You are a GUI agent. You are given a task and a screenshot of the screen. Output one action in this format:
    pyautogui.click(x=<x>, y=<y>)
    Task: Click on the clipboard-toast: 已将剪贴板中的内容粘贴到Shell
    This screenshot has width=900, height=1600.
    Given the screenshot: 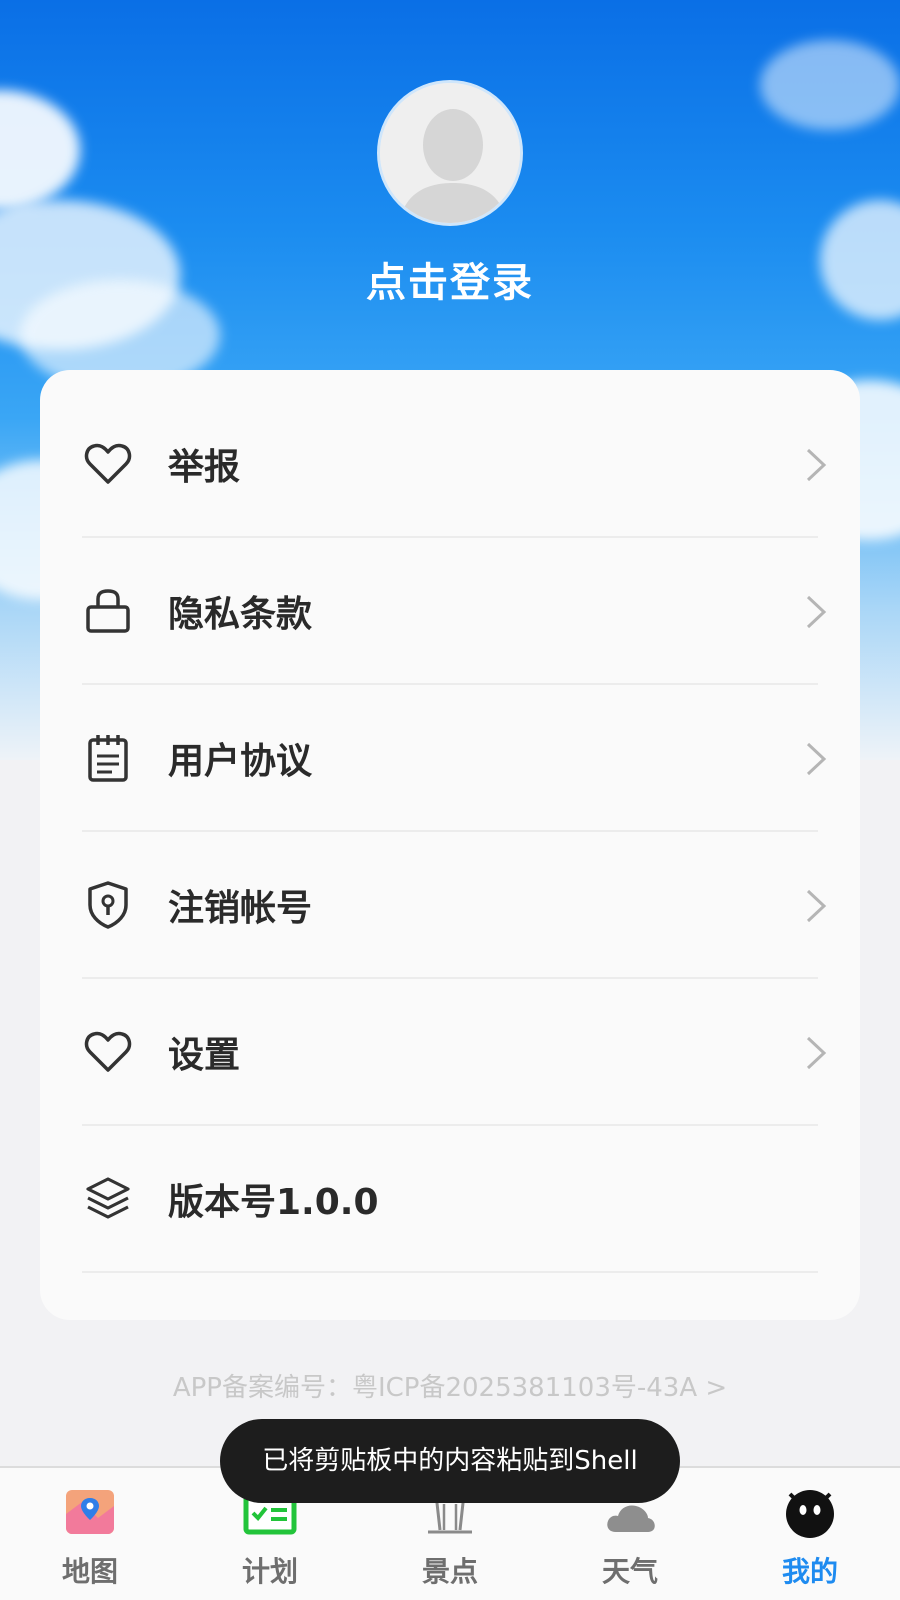 What is the action you would take?
    pyautogui.click(x=450, y=1461)
    